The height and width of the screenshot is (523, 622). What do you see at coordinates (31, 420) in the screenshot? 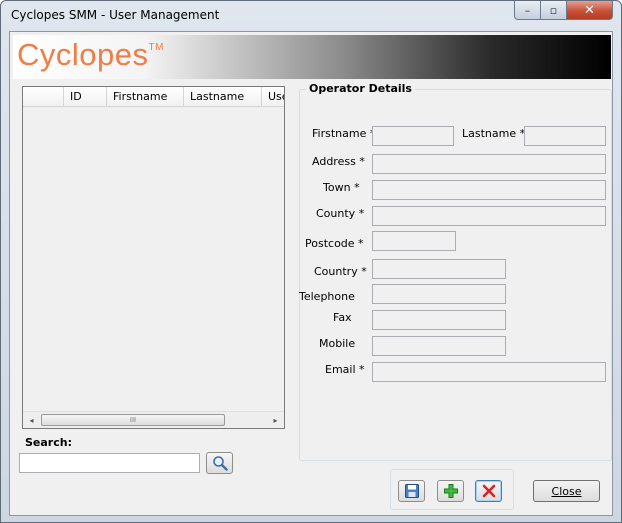
I see `scroll-left-icon: ◂` at bounding box center [31, 420].